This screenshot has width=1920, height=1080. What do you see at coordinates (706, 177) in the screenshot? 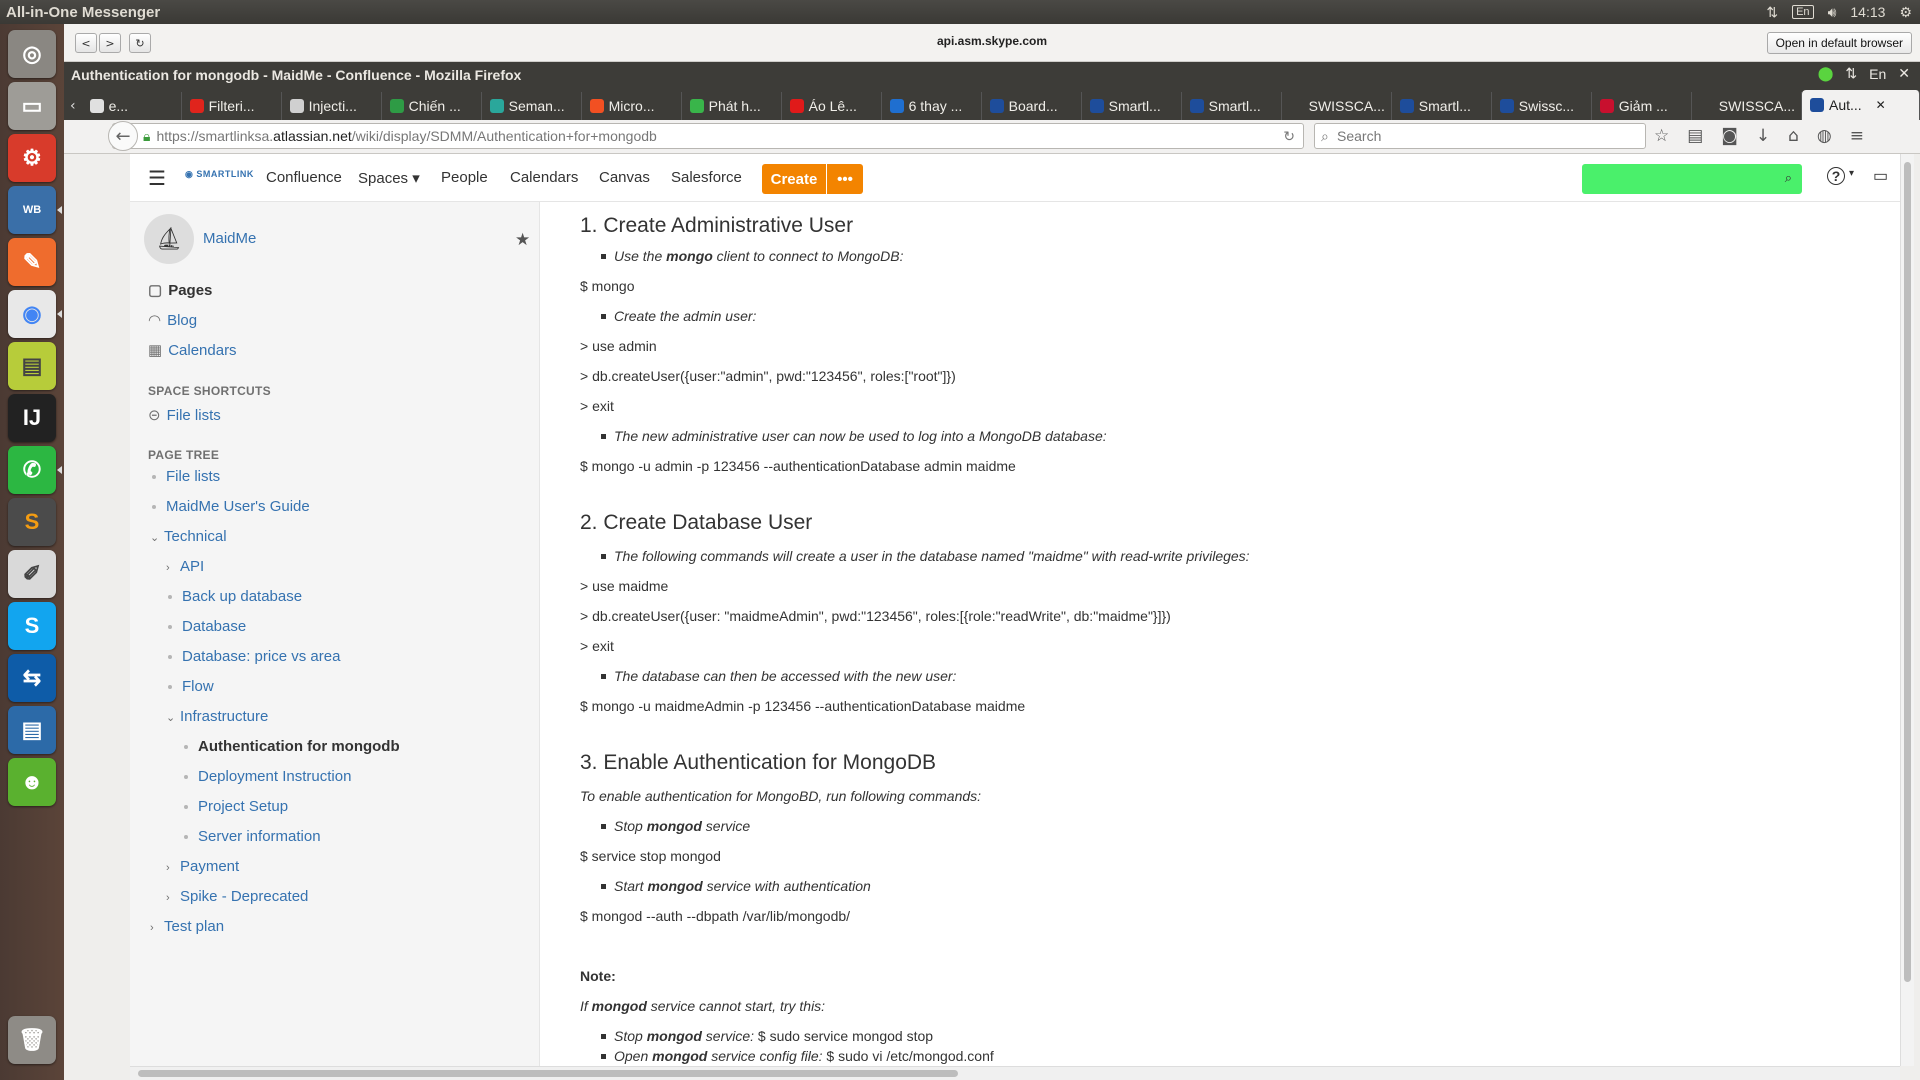
I see `nav-salesforce: Salesforce` at bounding box center [706, 177].